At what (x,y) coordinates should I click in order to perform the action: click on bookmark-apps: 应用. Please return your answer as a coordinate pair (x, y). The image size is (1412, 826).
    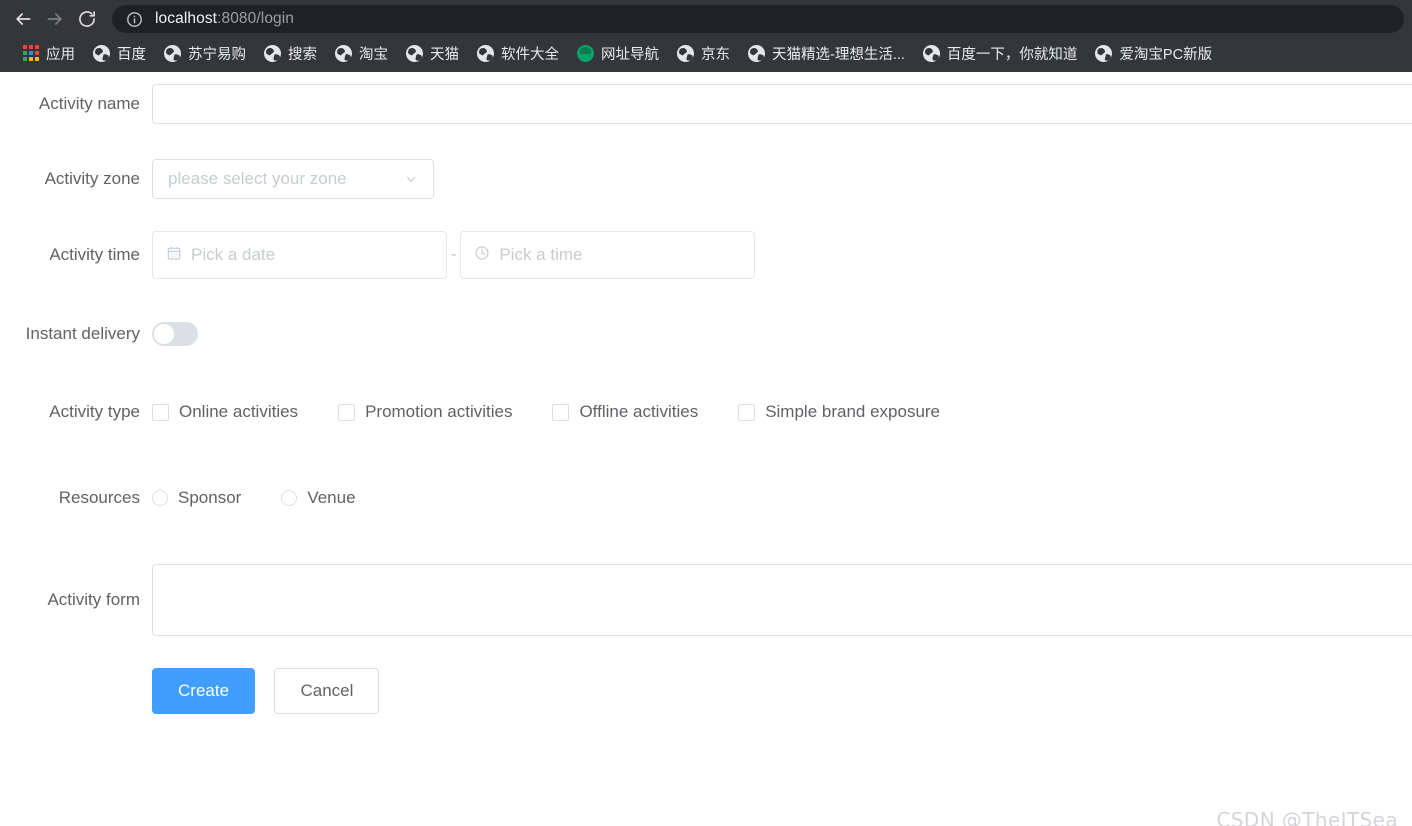
    Looking at the image, I should click on (49, 53).